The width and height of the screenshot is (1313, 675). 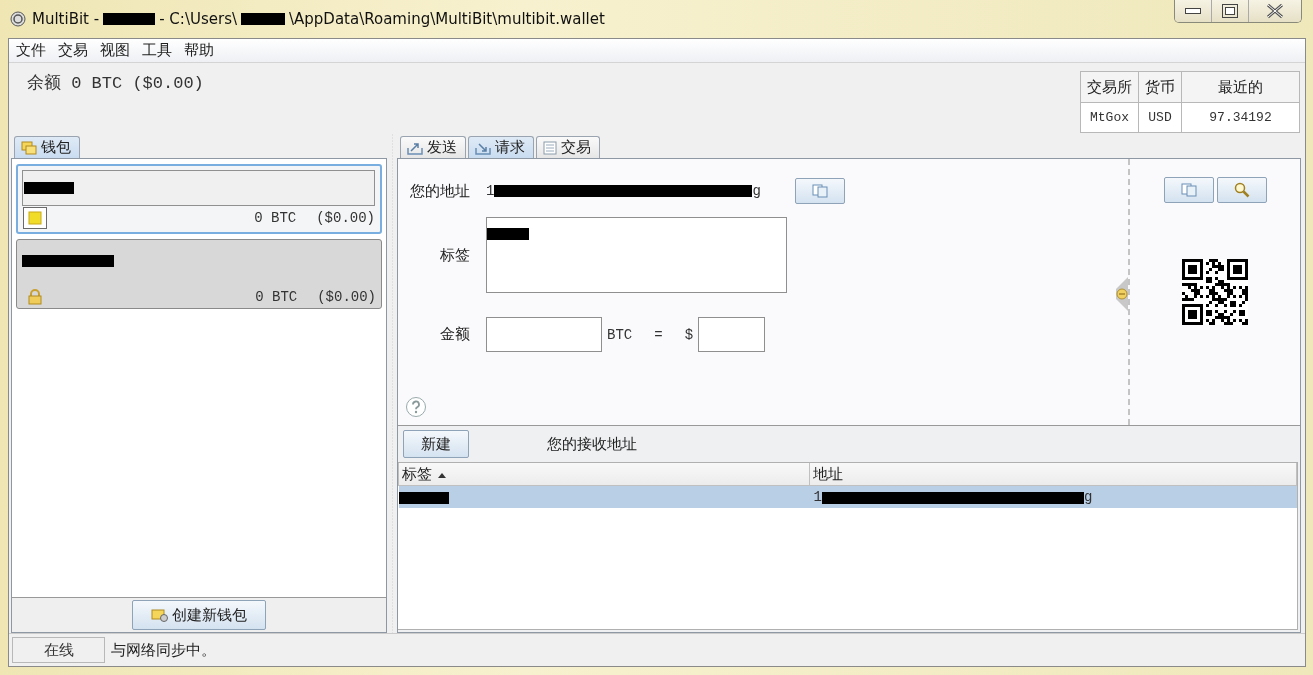 I want to click on close-button, so click(x=1274, y=11).